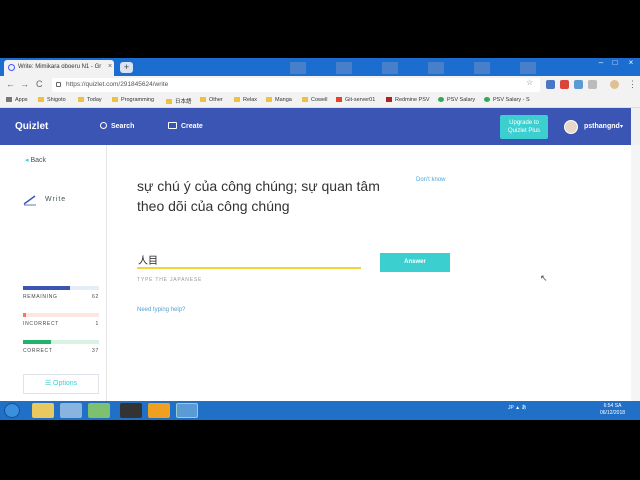 The width and height of the screenshot is (640, 480). I want to click on forward-arrow-icon: →, so click(24, 84).